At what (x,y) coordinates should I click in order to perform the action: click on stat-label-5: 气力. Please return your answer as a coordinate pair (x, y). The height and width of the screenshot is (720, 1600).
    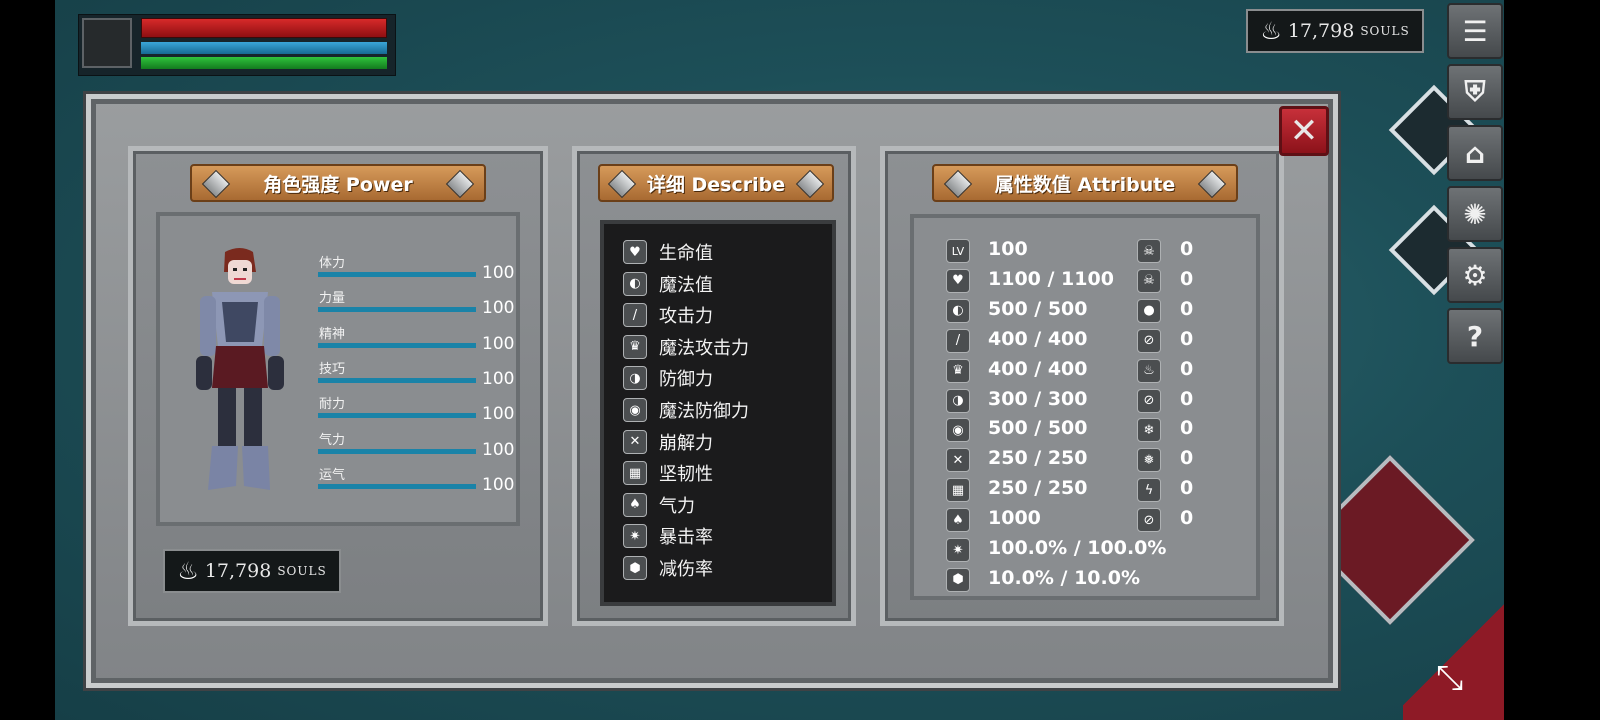
    Looking at the image, I should click on (332, 440).